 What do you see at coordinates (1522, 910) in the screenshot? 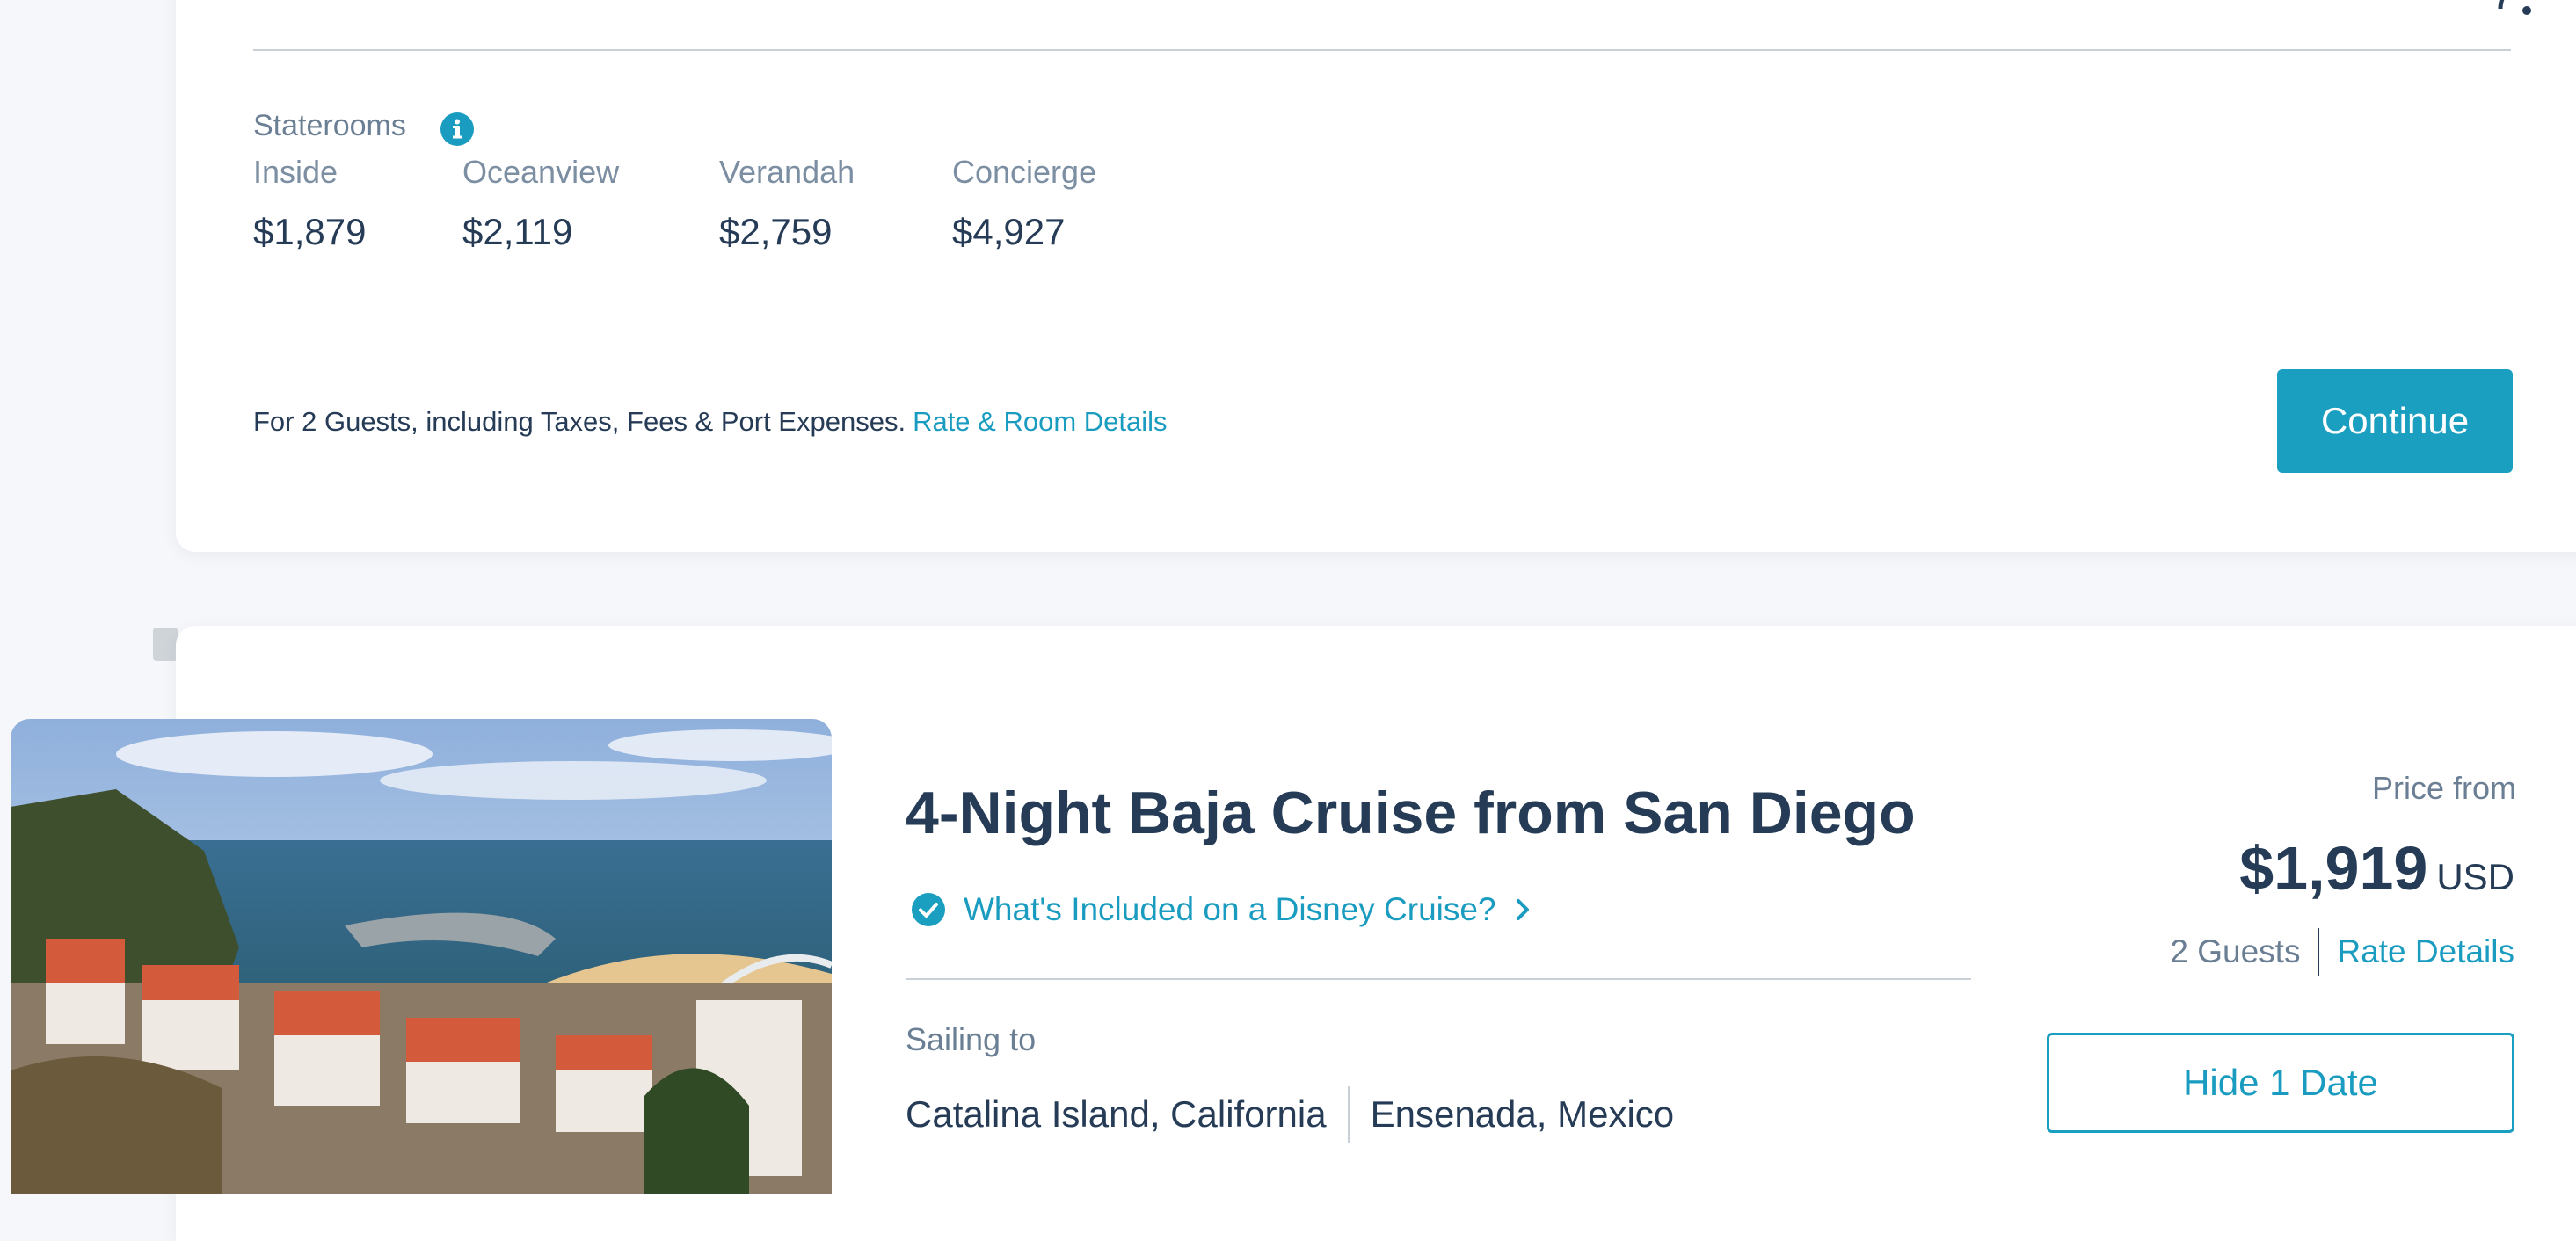
I see `chevron-right-icon` at bounding box center [1522, 910].